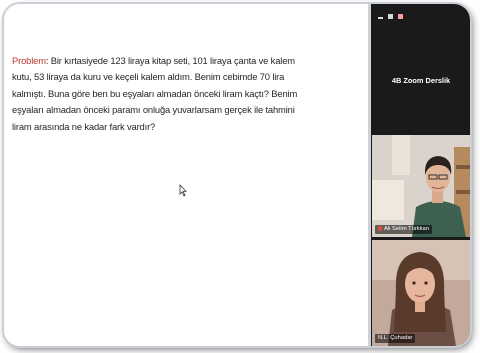 The width and height of the screenshot is (480, 353). I want to click on muted-mic-icon, so click(380, 228).